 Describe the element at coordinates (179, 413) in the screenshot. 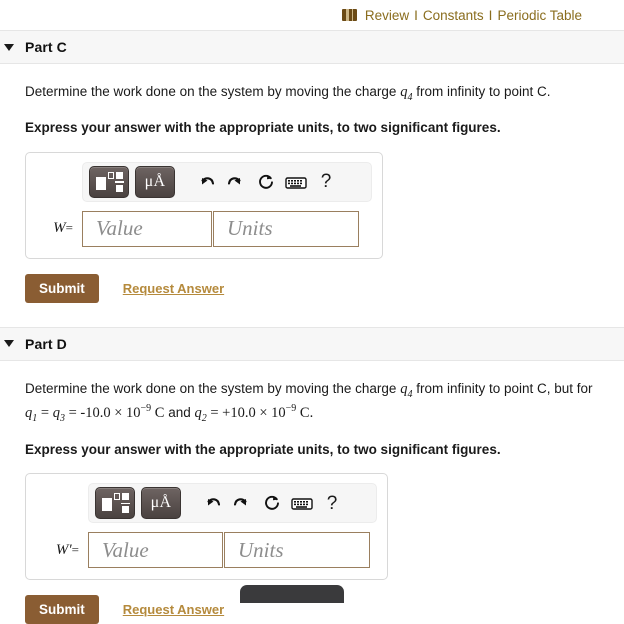

I see `conjunction: and` at that location.